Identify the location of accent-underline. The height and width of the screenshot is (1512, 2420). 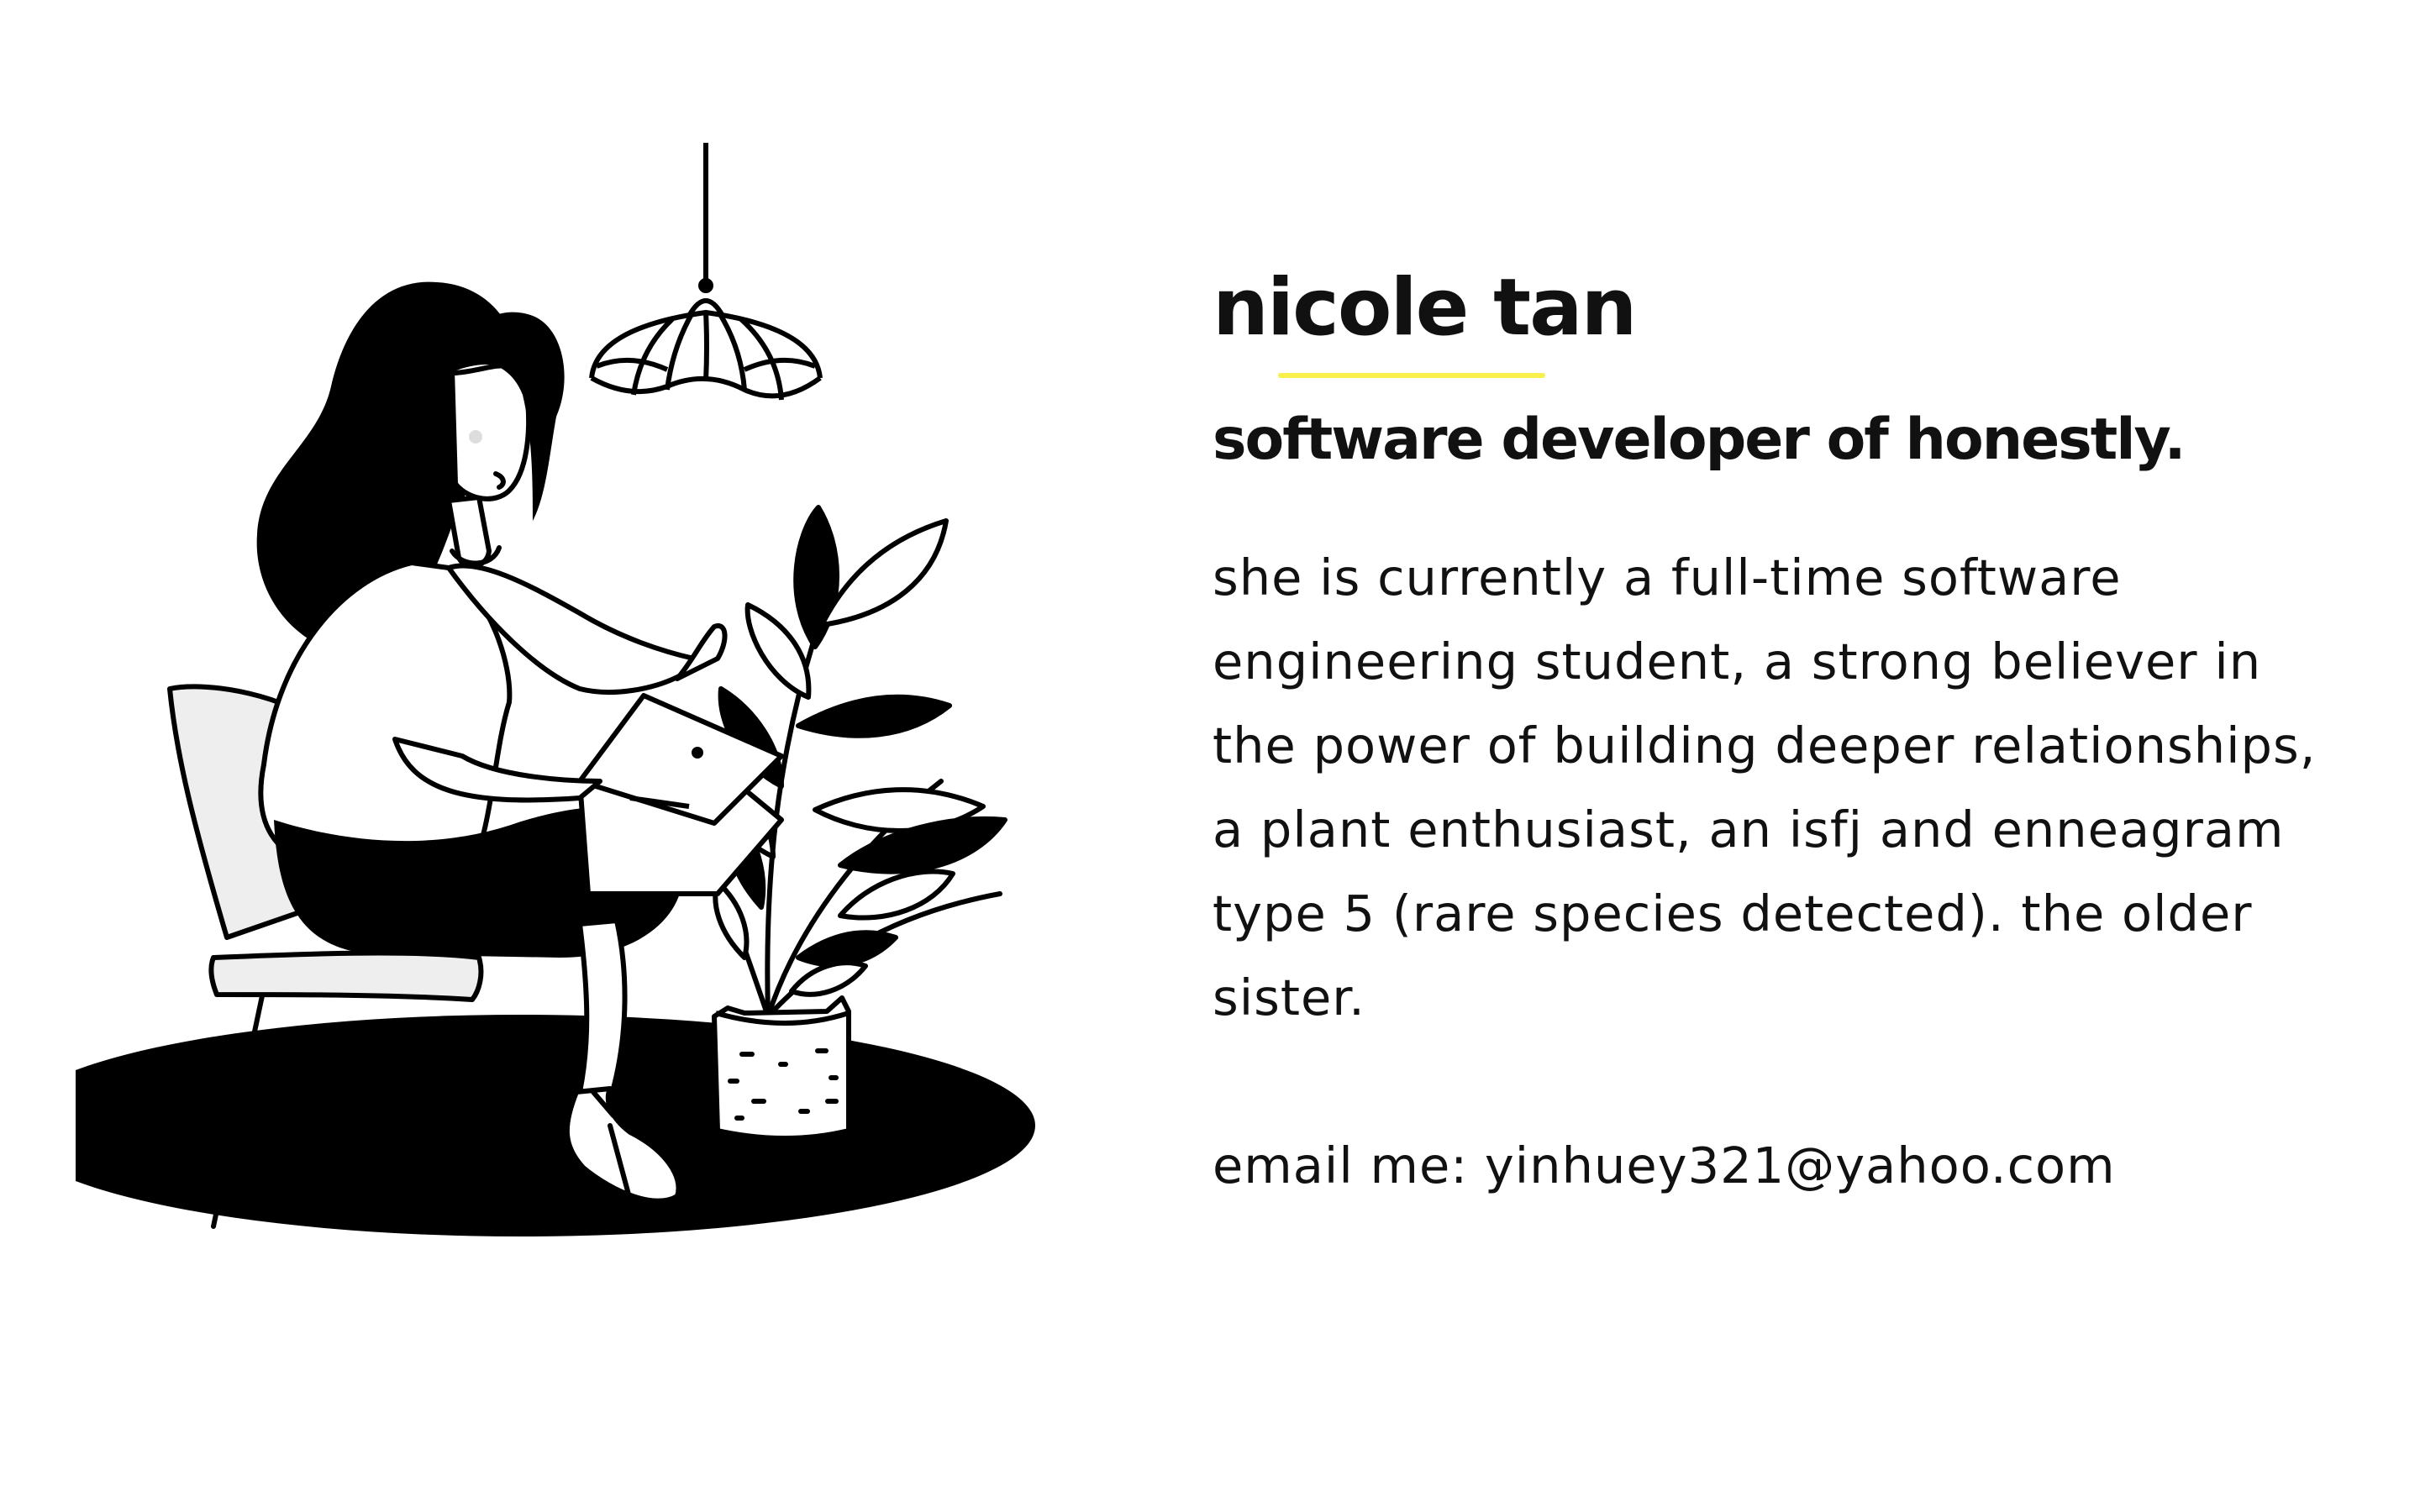
(1411, 375).